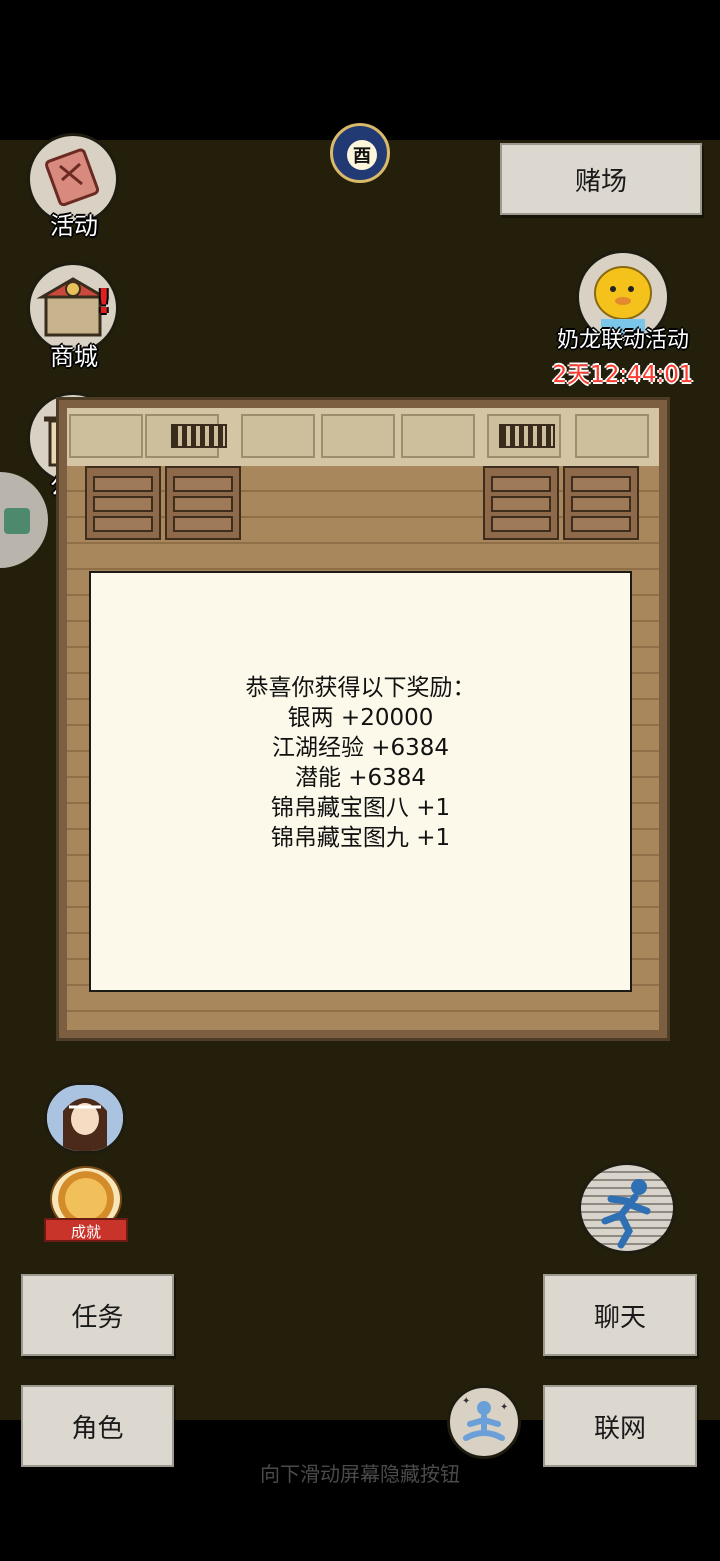  What do you see at coordinates (360, 718) in the screenshot?
I see `reward-item: 银两 +20000` at bounding box center [360, 718].